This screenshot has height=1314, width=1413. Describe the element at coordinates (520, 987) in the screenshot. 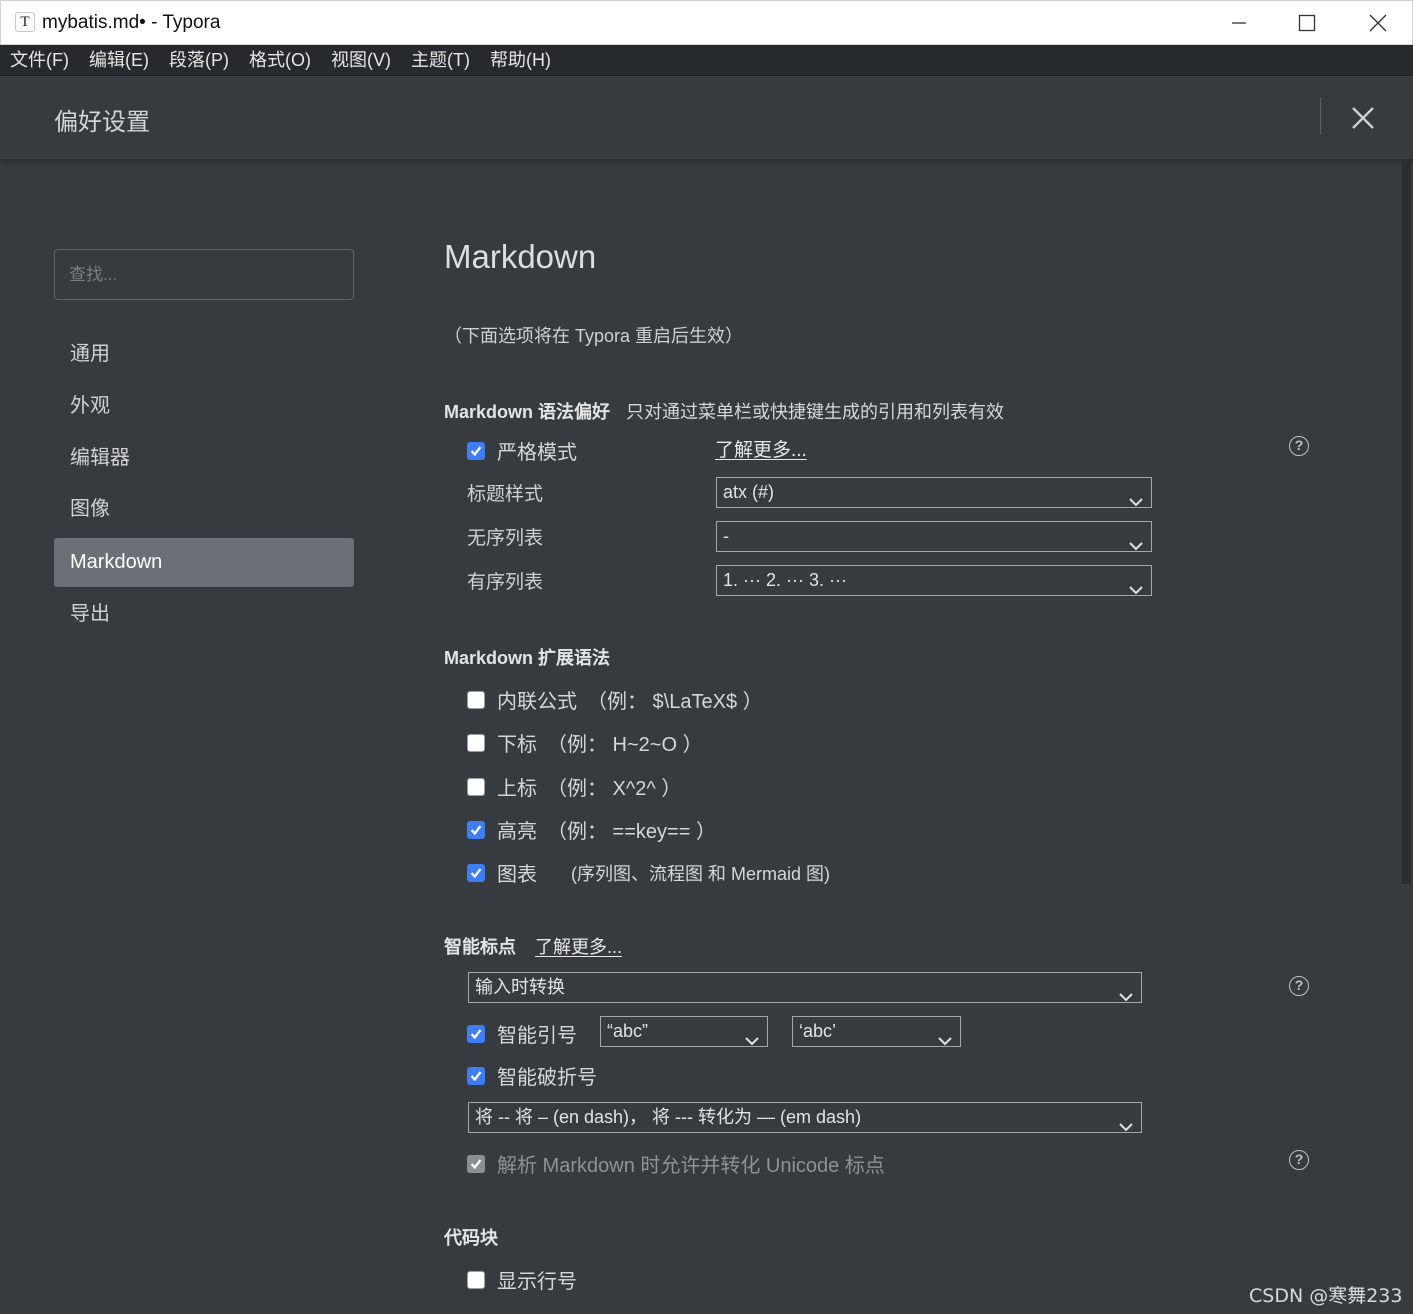

I see `smart-punctuation-mode-value: 输入时转换` at that location.